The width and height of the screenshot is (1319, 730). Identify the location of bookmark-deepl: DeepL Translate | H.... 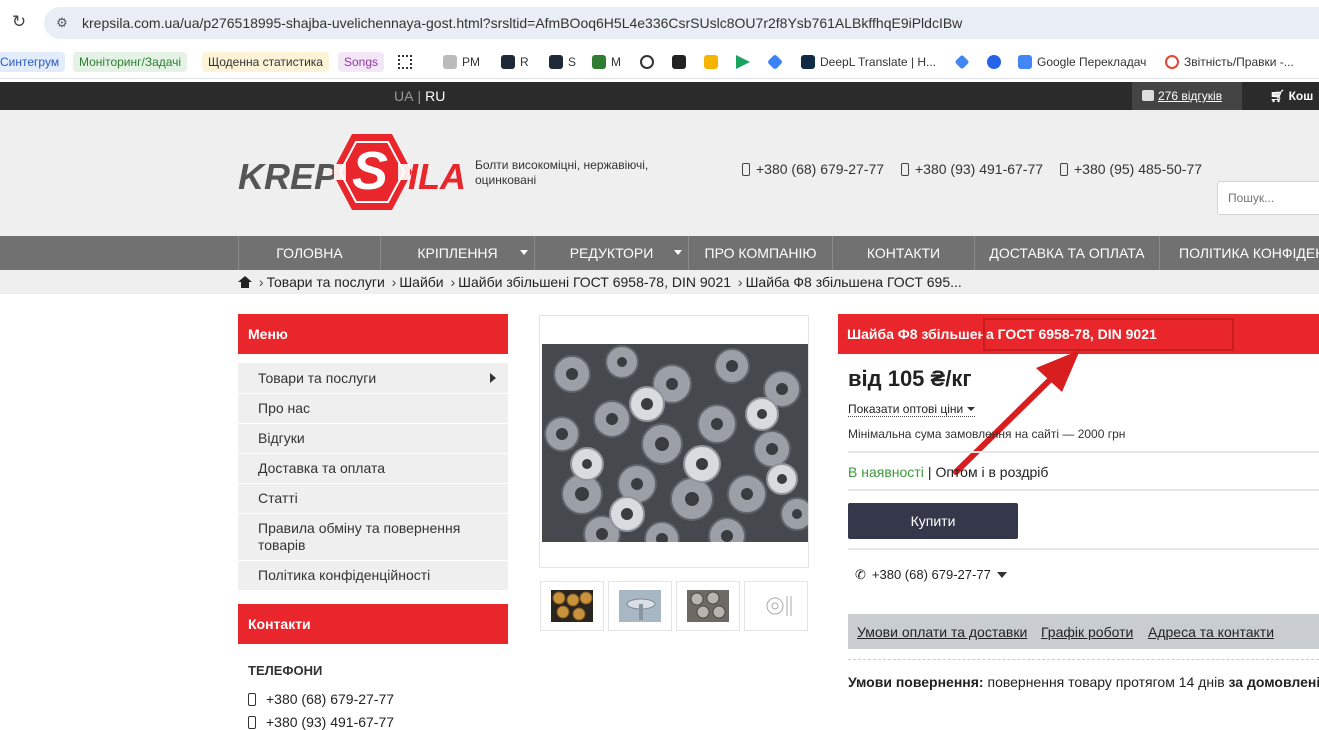
(868, 62).